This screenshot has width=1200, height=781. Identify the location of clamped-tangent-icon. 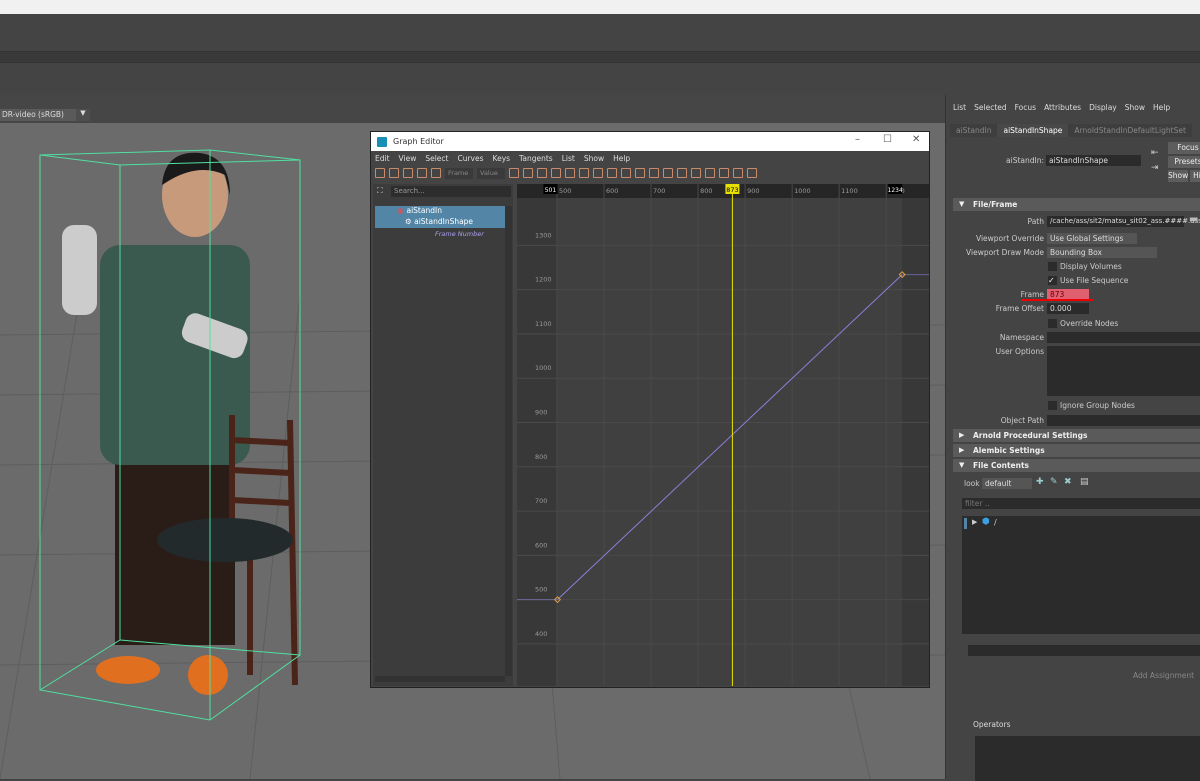
(584, 173).